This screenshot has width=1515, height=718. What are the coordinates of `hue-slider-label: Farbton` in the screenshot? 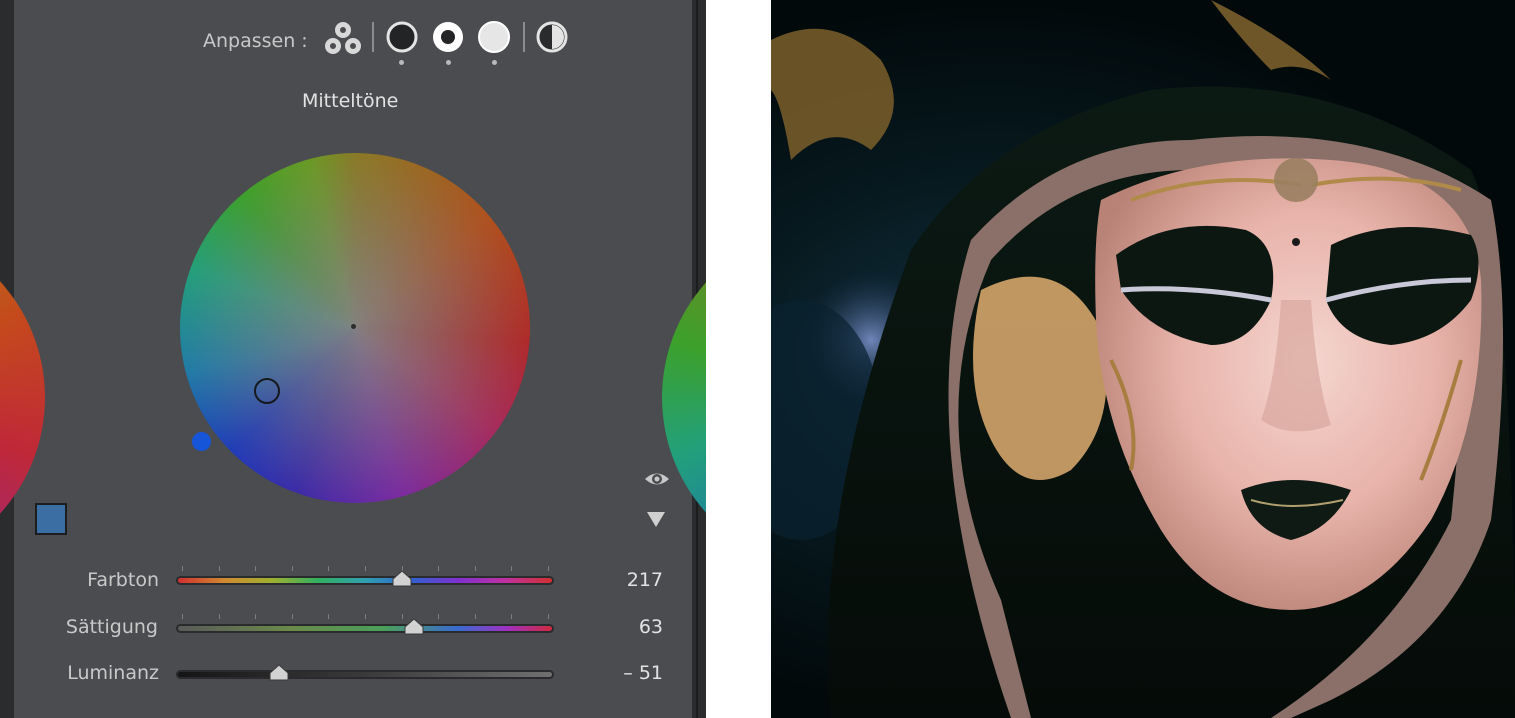 It's located at (123, 580).